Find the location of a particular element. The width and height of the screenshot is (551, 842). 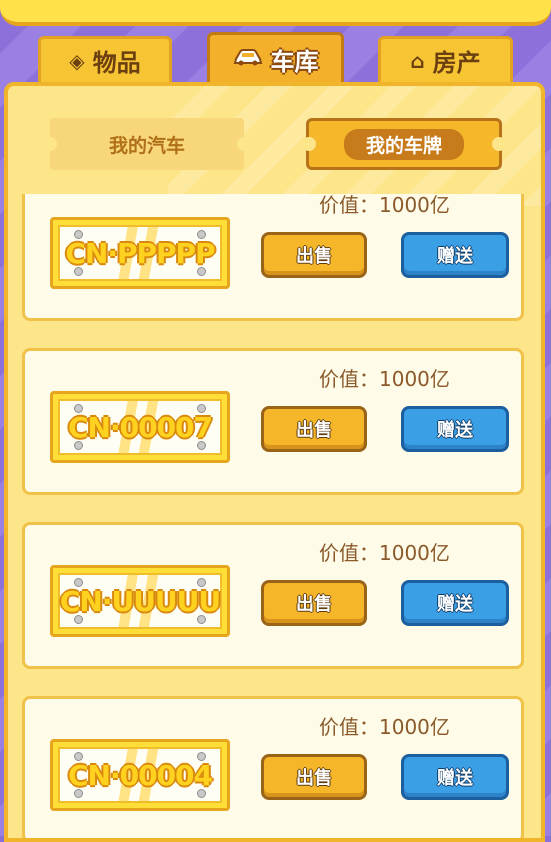

plate-number: CN·00004 is located at coordinates (140, 775).